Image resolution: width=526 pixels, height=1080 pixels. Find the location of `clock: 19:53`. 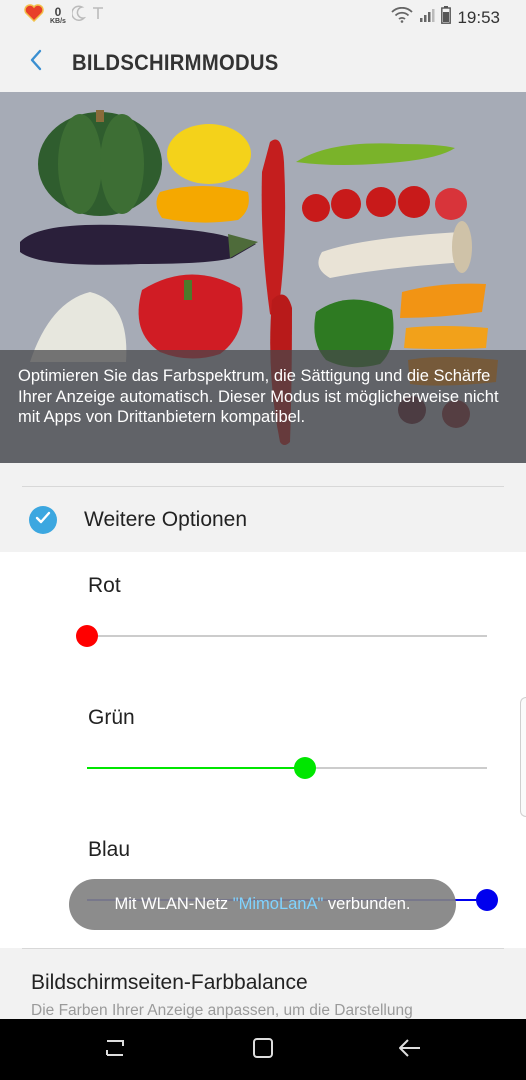

clock: 19:53 is located at coordinates (478, 17).